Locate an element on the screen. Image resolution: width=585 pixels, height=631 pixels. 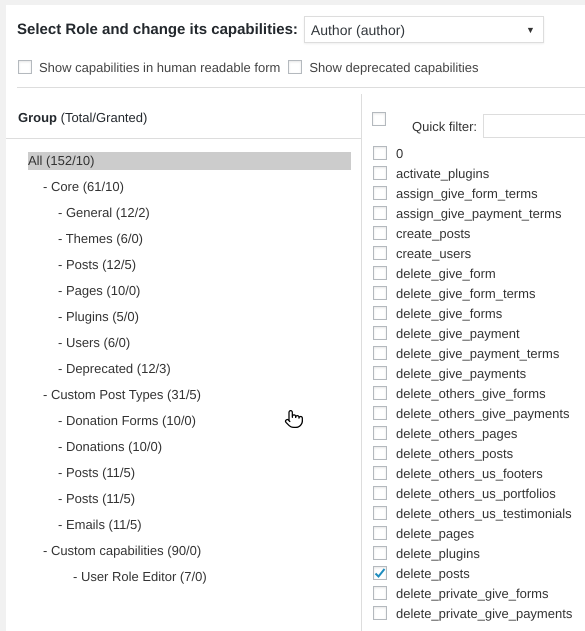
capability-label: delete_pages is located at coordinates (435, 533).